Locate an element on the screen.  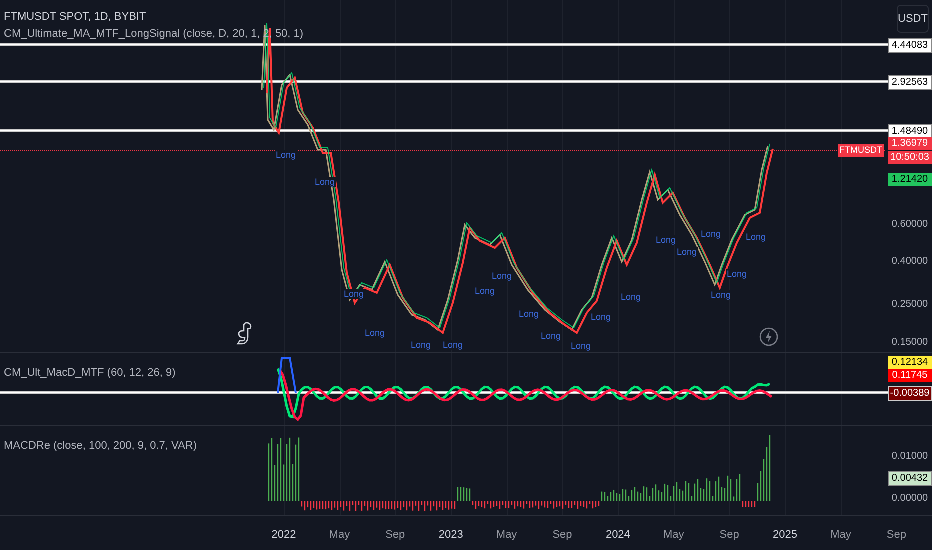
axis-label: 0.00000 is located at coordinates (910, 498).